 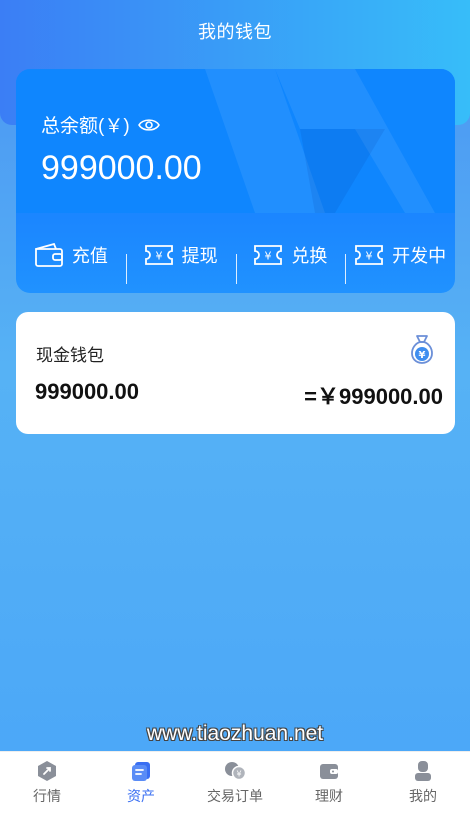 What do you see at coordinates (141, 771) in the screenshot?
I see `assets-icon` at bounding box center [141, 771].